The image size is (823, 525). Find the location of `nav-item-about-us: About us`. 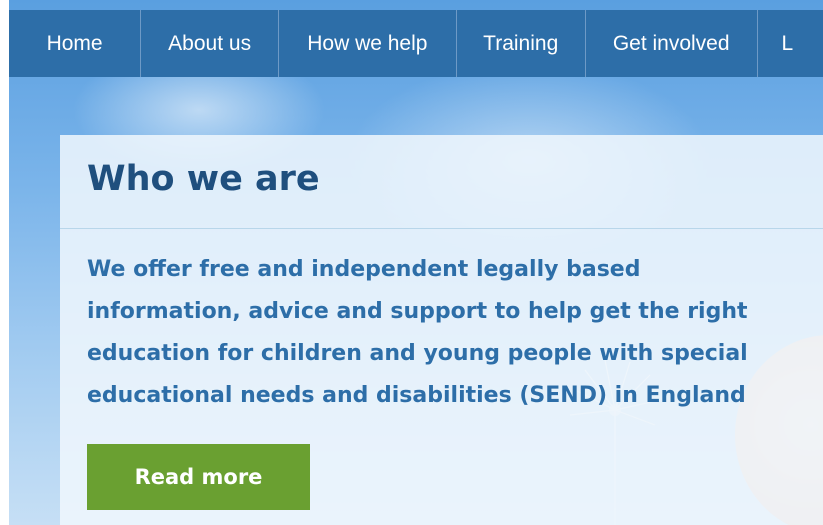

nav-item-about-us: About us is located at coordinates (210, 43).